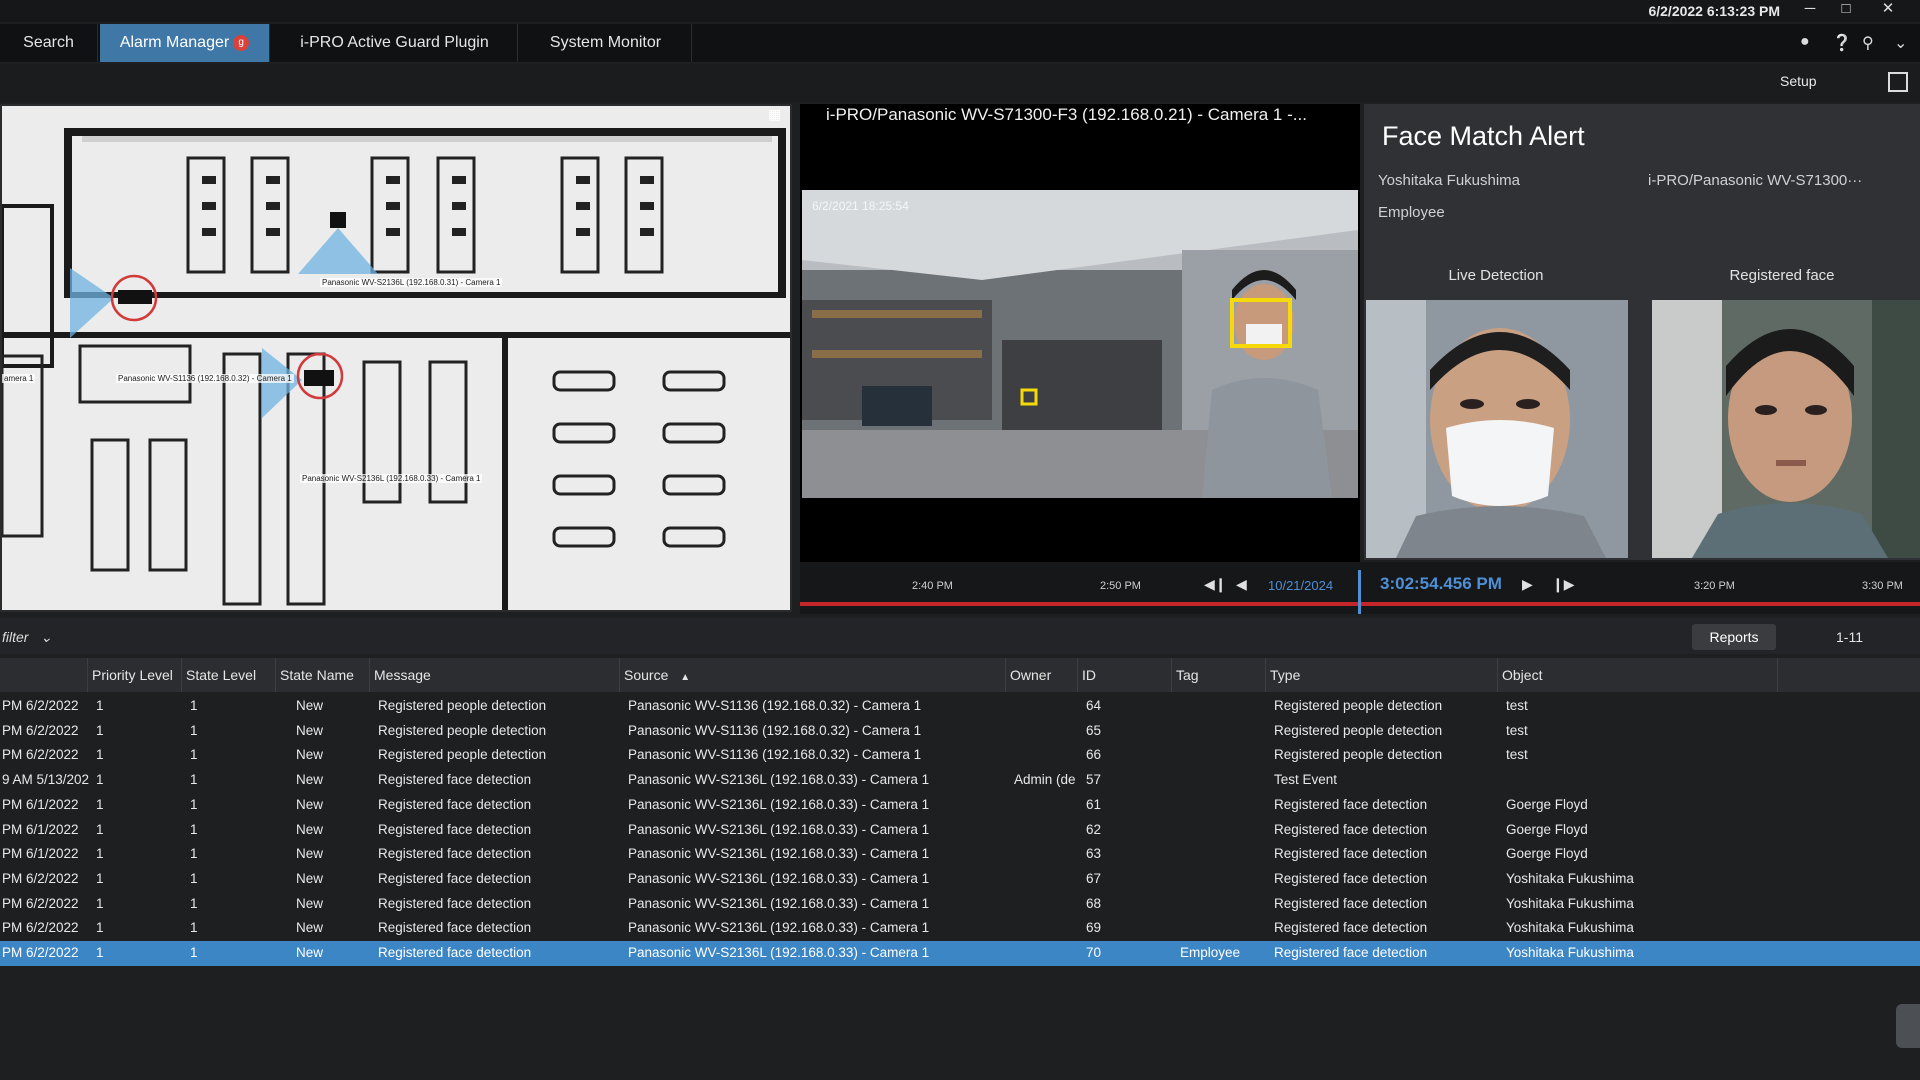 Image resolution: width=1920 pixels, height=1080 pixels. I want to click on timeline-date: 10/21/2024, so click(1300, 585).